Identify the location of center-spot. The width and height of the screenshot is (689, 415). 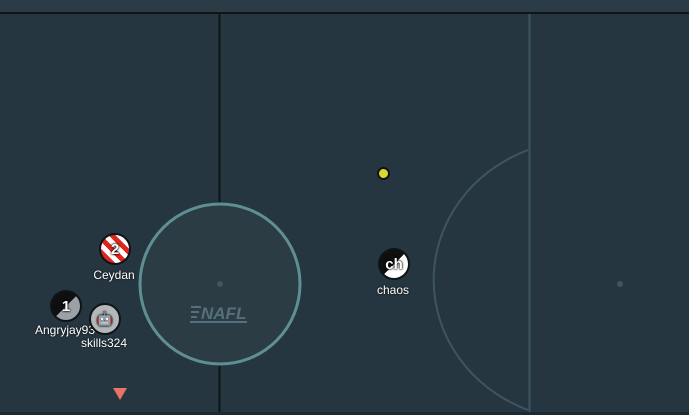
(220, 284).